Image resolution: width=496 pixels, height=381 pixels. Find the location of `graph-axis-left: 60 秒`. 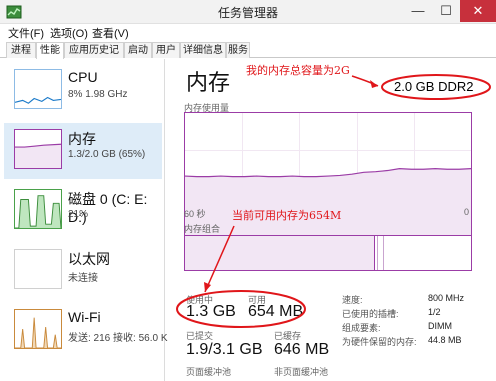

graph-axis-left: 60 秒 is located at coordinates (195, 214).